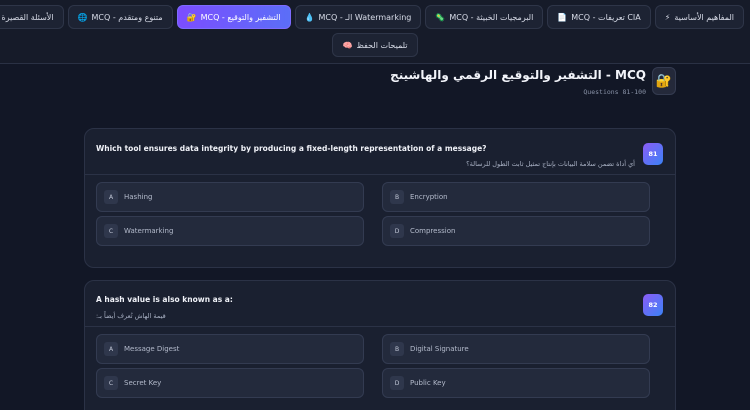 This screenshot has width=750, height=410. What do you see at coordinates (491, 17) in the screenshot?
I see `tab-label: MCQ - البرمجيات الخبيثة` at bounding box center [491, 17].